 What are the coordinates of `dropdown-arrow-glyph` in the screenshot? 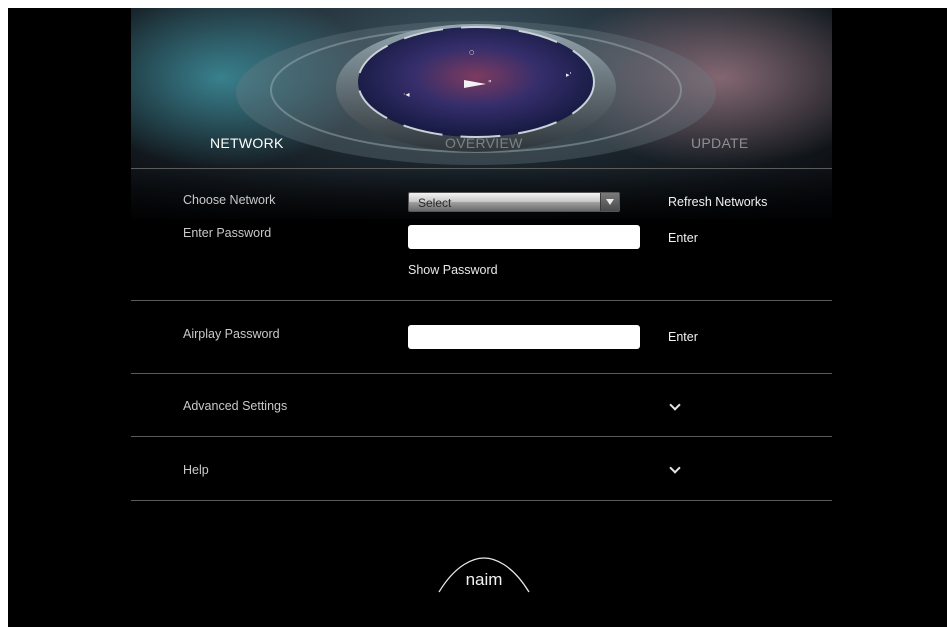 It's located at (610, 202).